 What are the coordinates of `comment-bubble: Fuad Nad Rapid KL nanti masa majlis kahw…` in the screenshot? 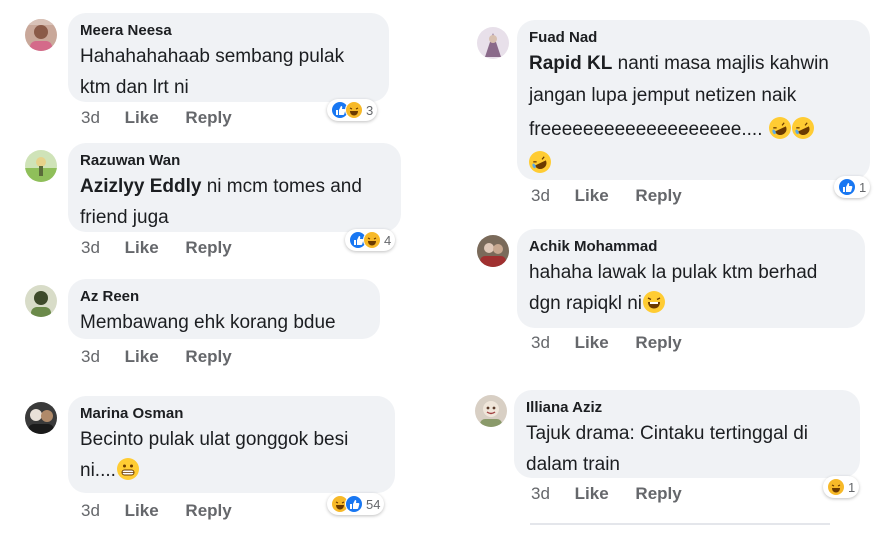 It's located at (693, 100).